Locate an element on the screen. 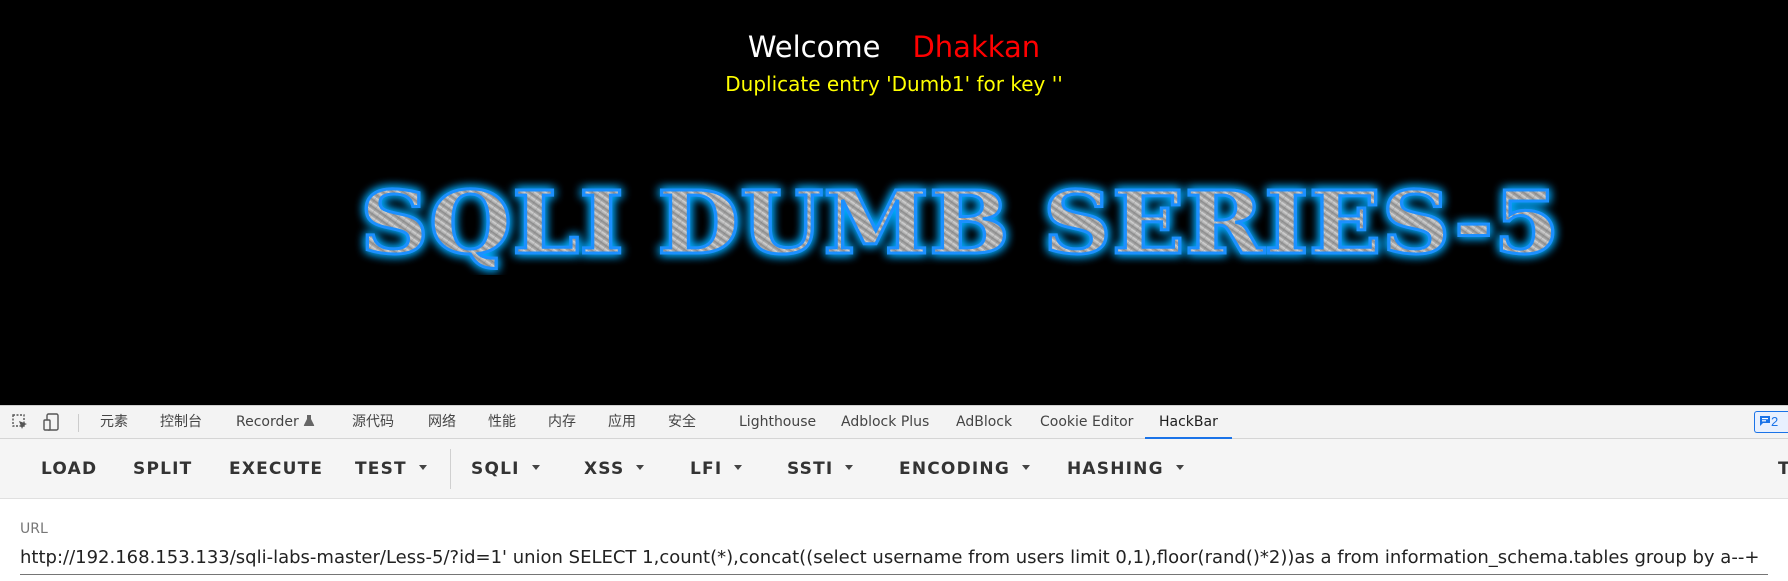  banner-text: SQLI DUMB SERIES-5 is located at coordinates (960, 223).